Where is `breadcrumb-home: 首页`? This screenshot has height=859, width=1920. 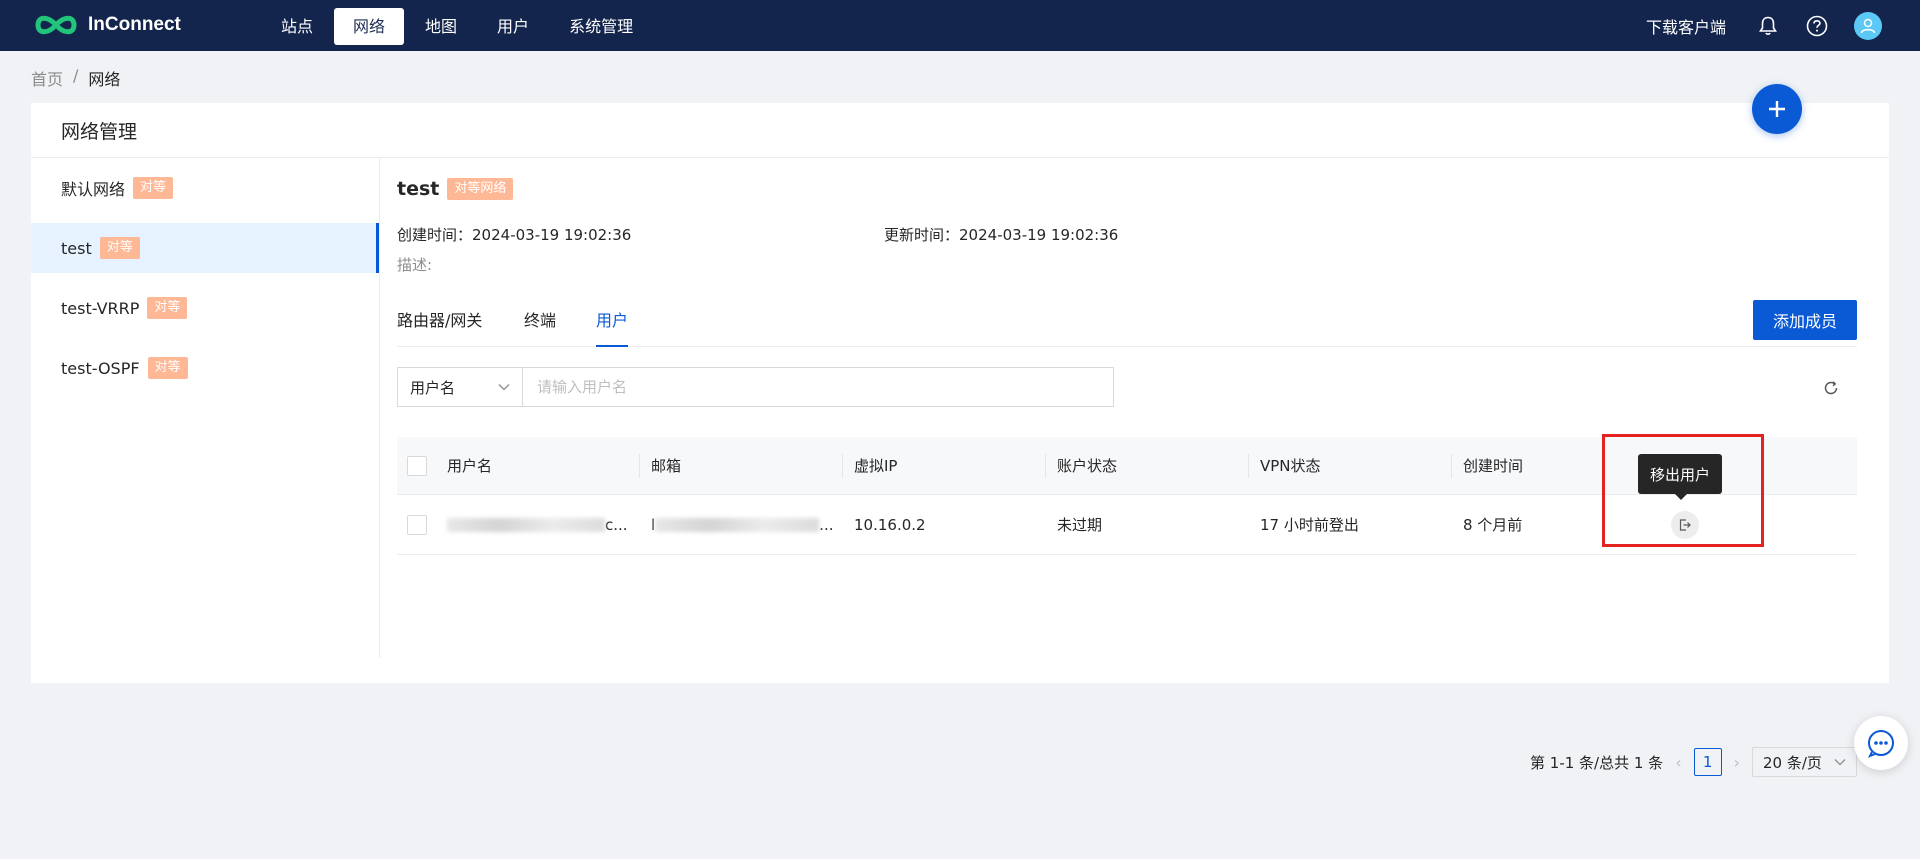 breadcrumb-home: 首页 is located at coordinates (47, 78).